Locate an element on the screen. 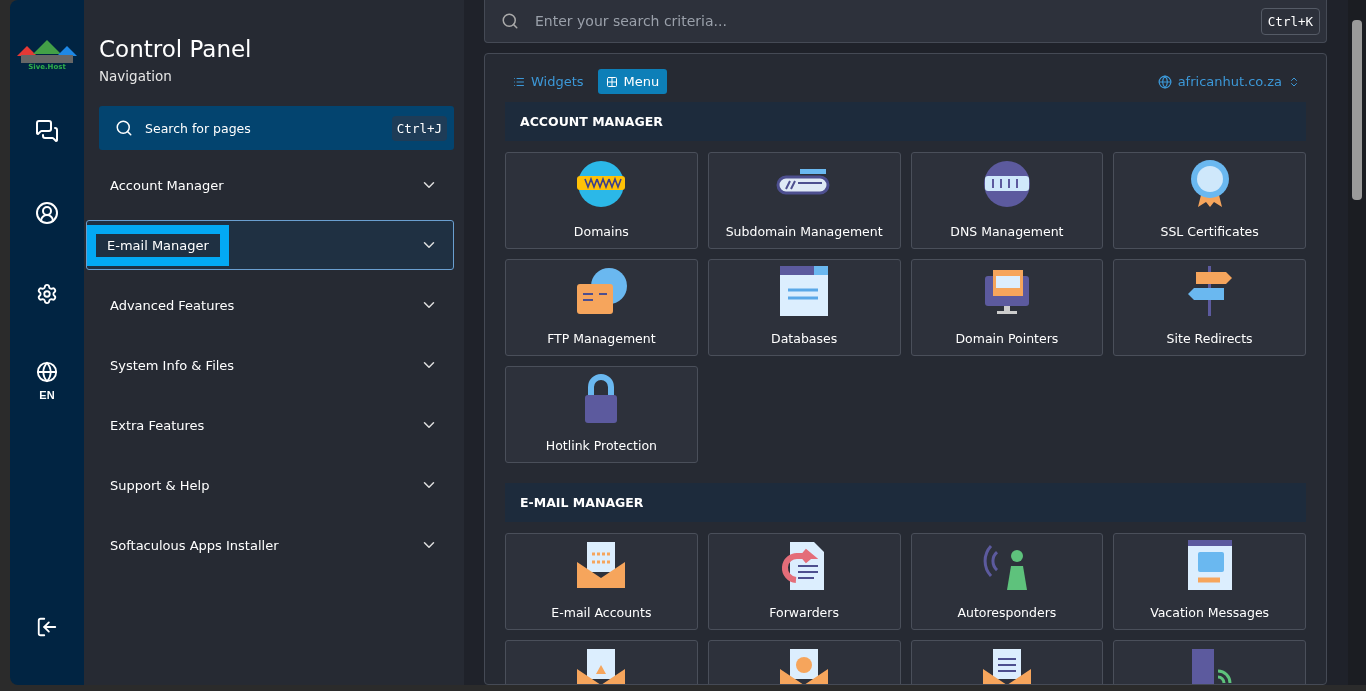 This screenshot has height=691, width=1366. section-header: ACCOUNT MANAGER is located at coordinates (905, 121).